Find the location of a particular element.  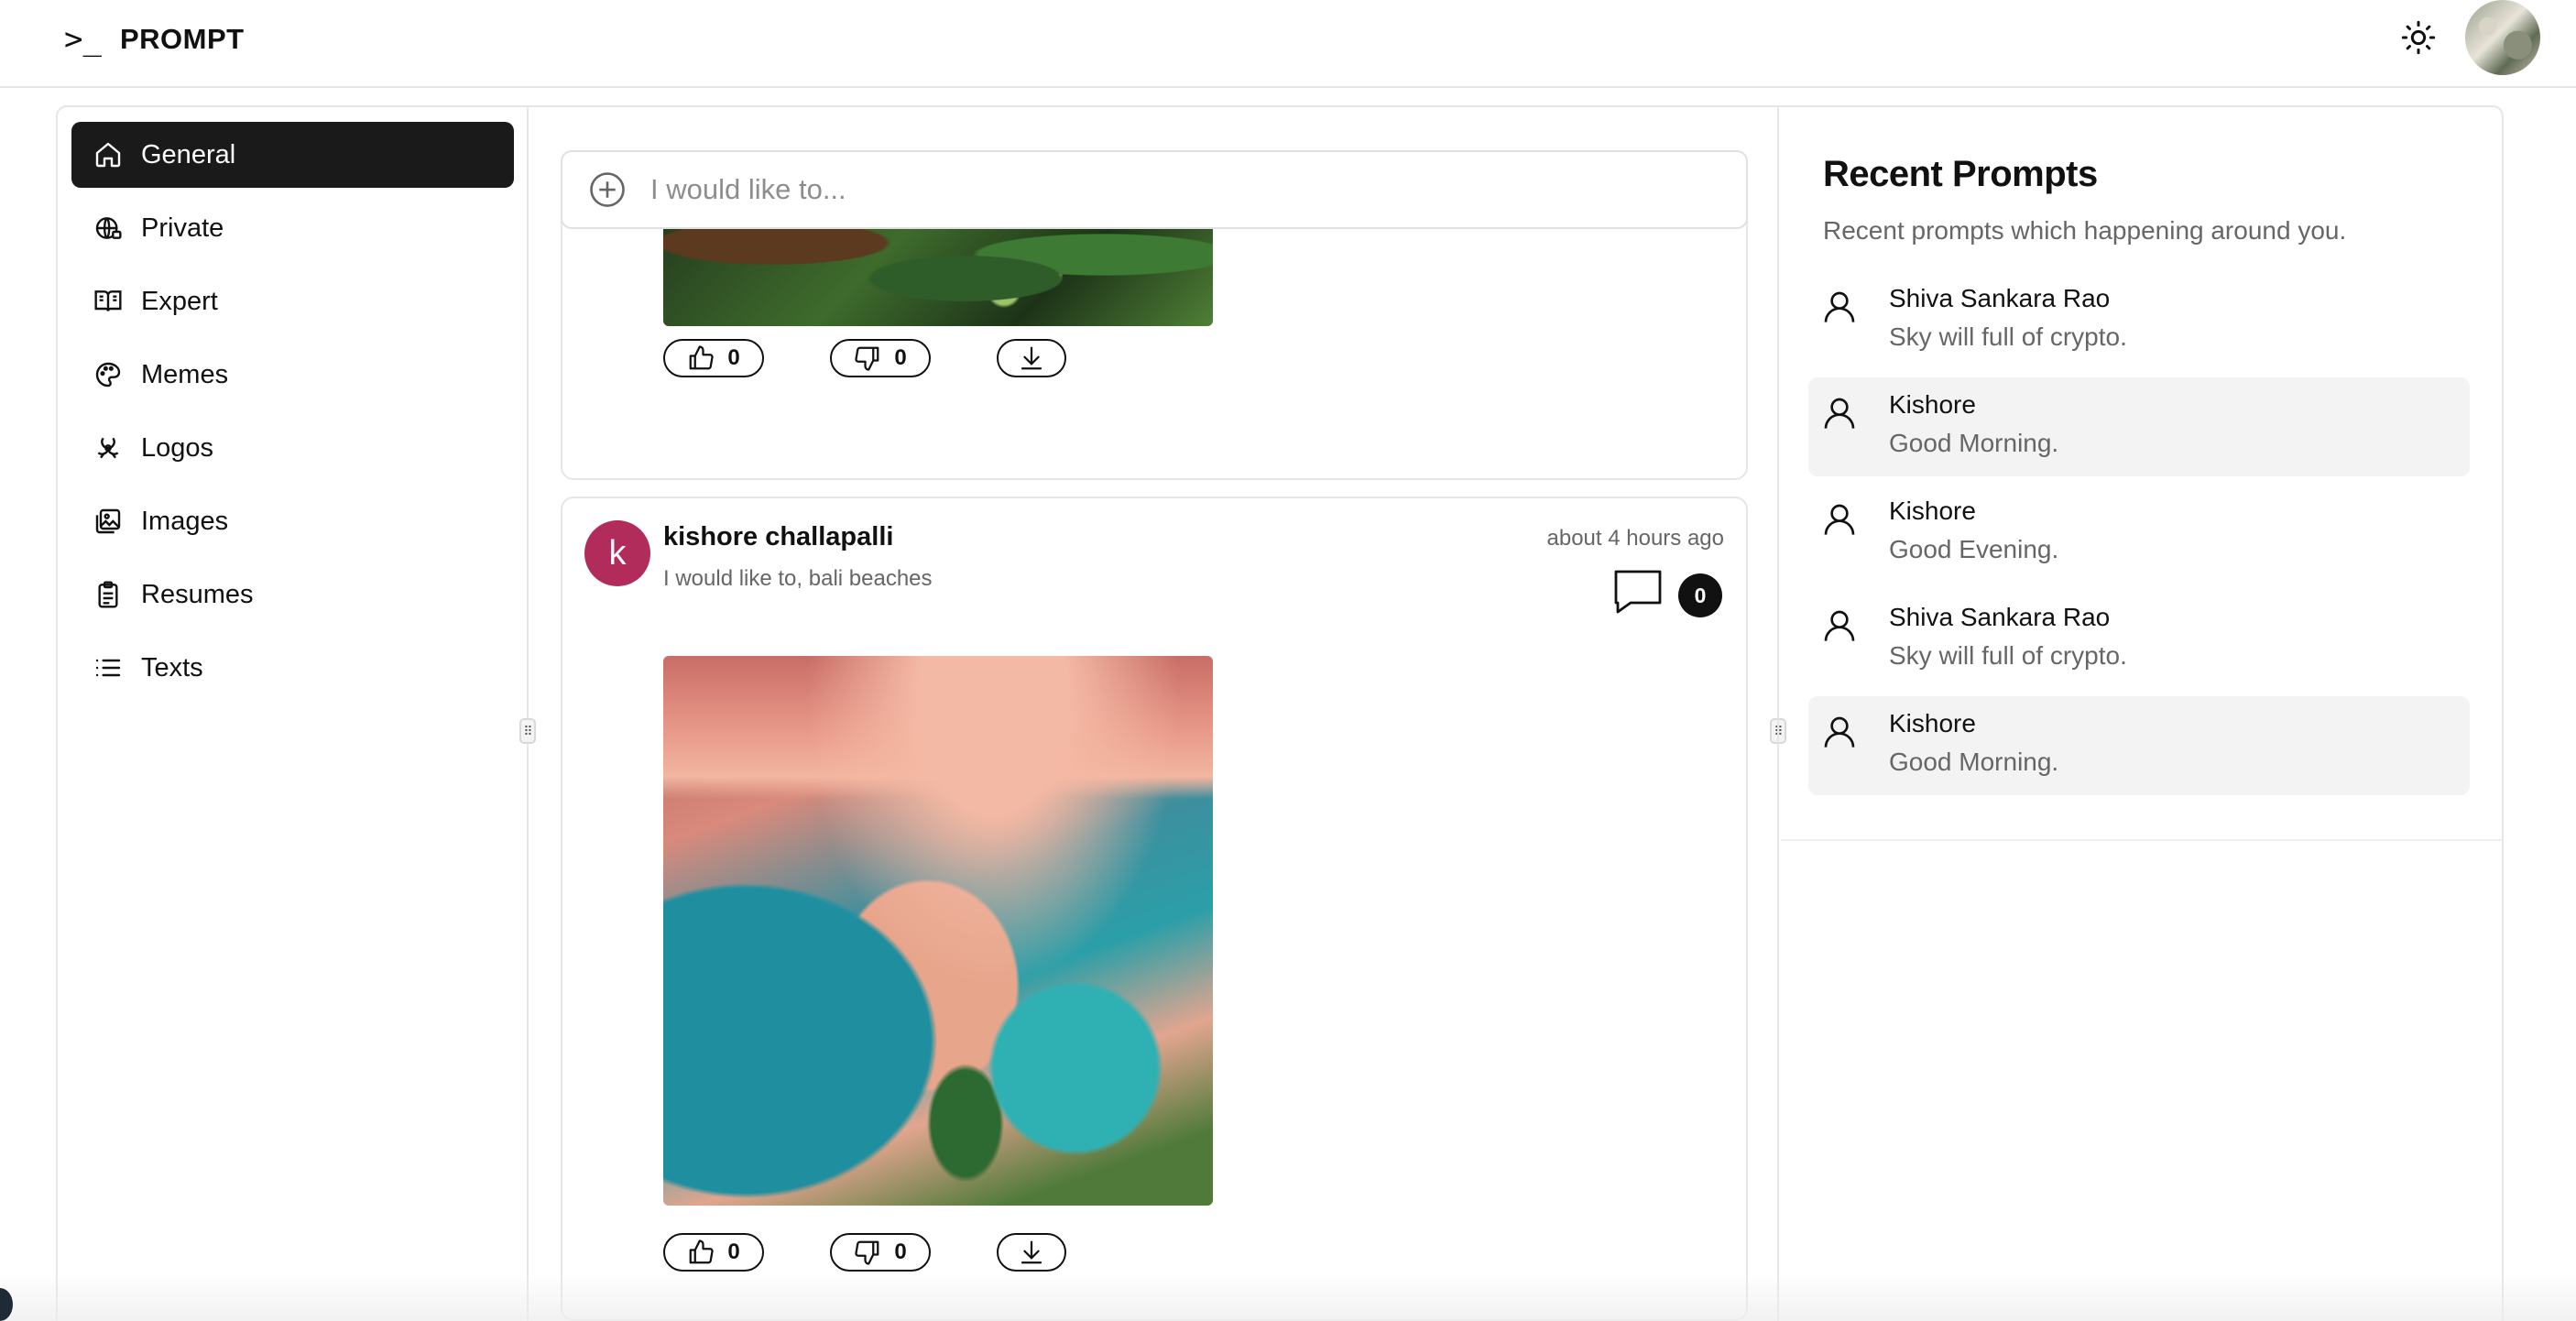

post-image is located at coordinates (938, 931).